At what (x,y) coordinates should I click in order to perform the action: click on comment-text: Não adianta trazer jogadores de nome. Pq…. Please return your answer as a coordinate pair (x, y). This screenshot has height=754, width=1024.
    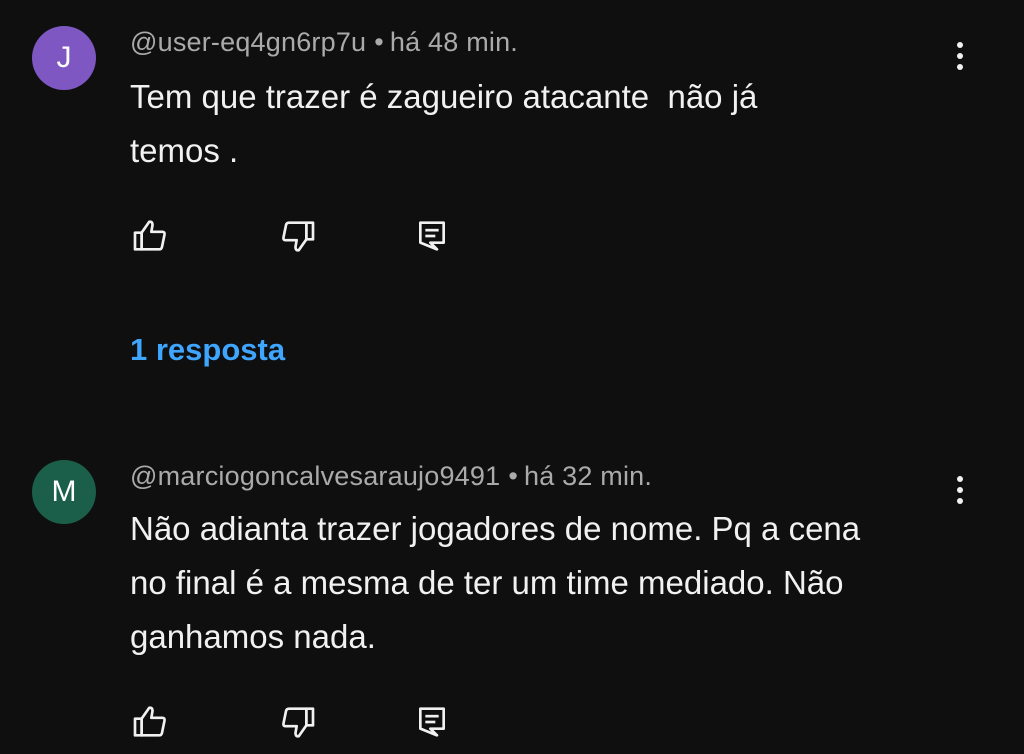
    Looking at the image, I should click on (495, 582).